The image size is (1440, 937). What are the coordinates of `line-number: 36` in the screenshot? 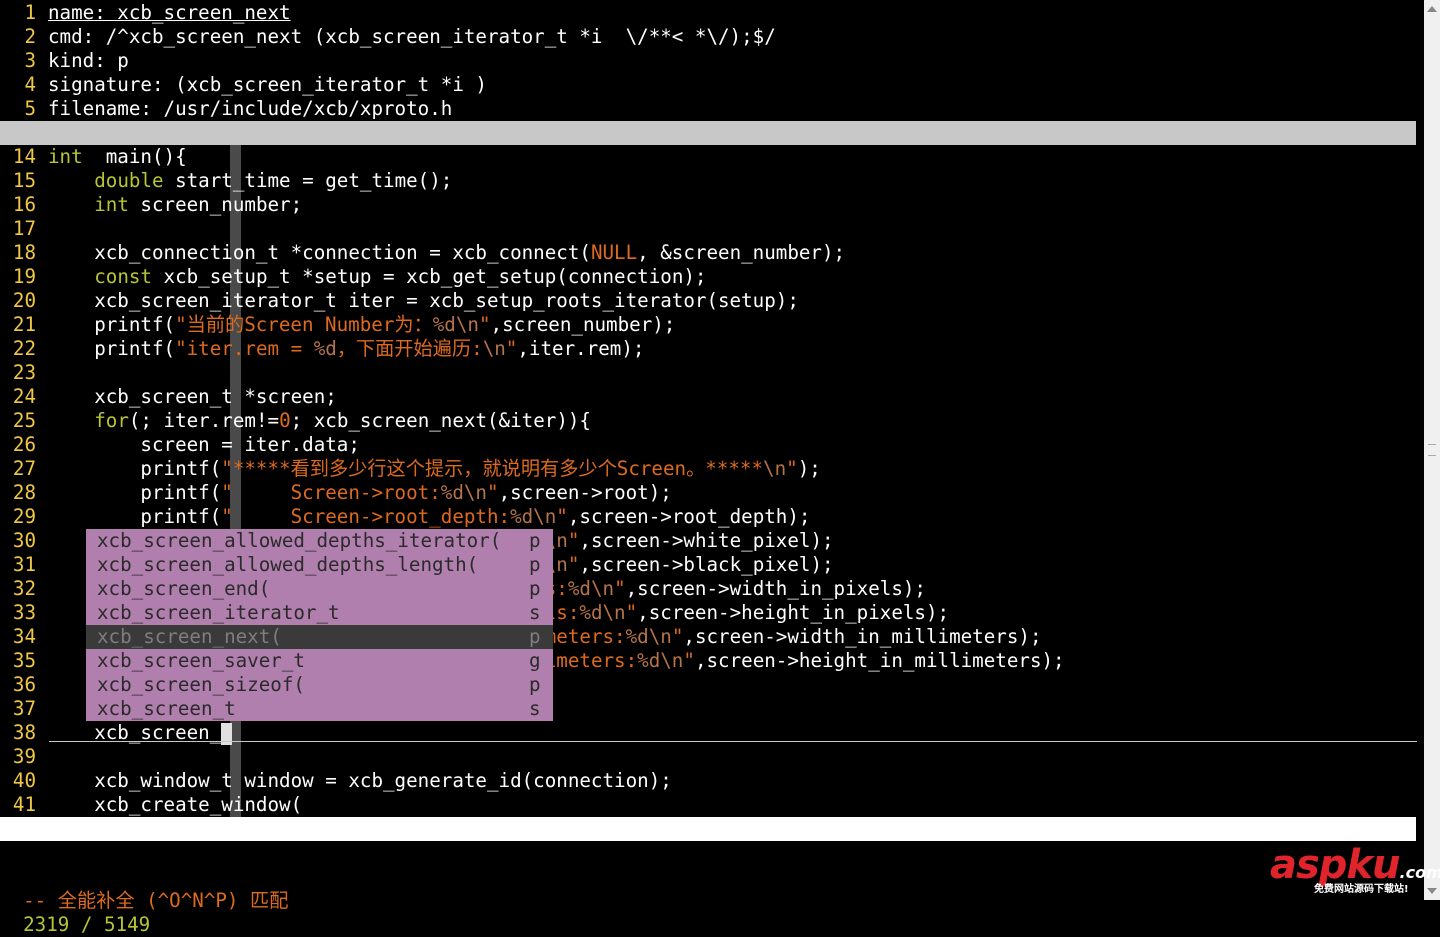 It's located at (24, 684).